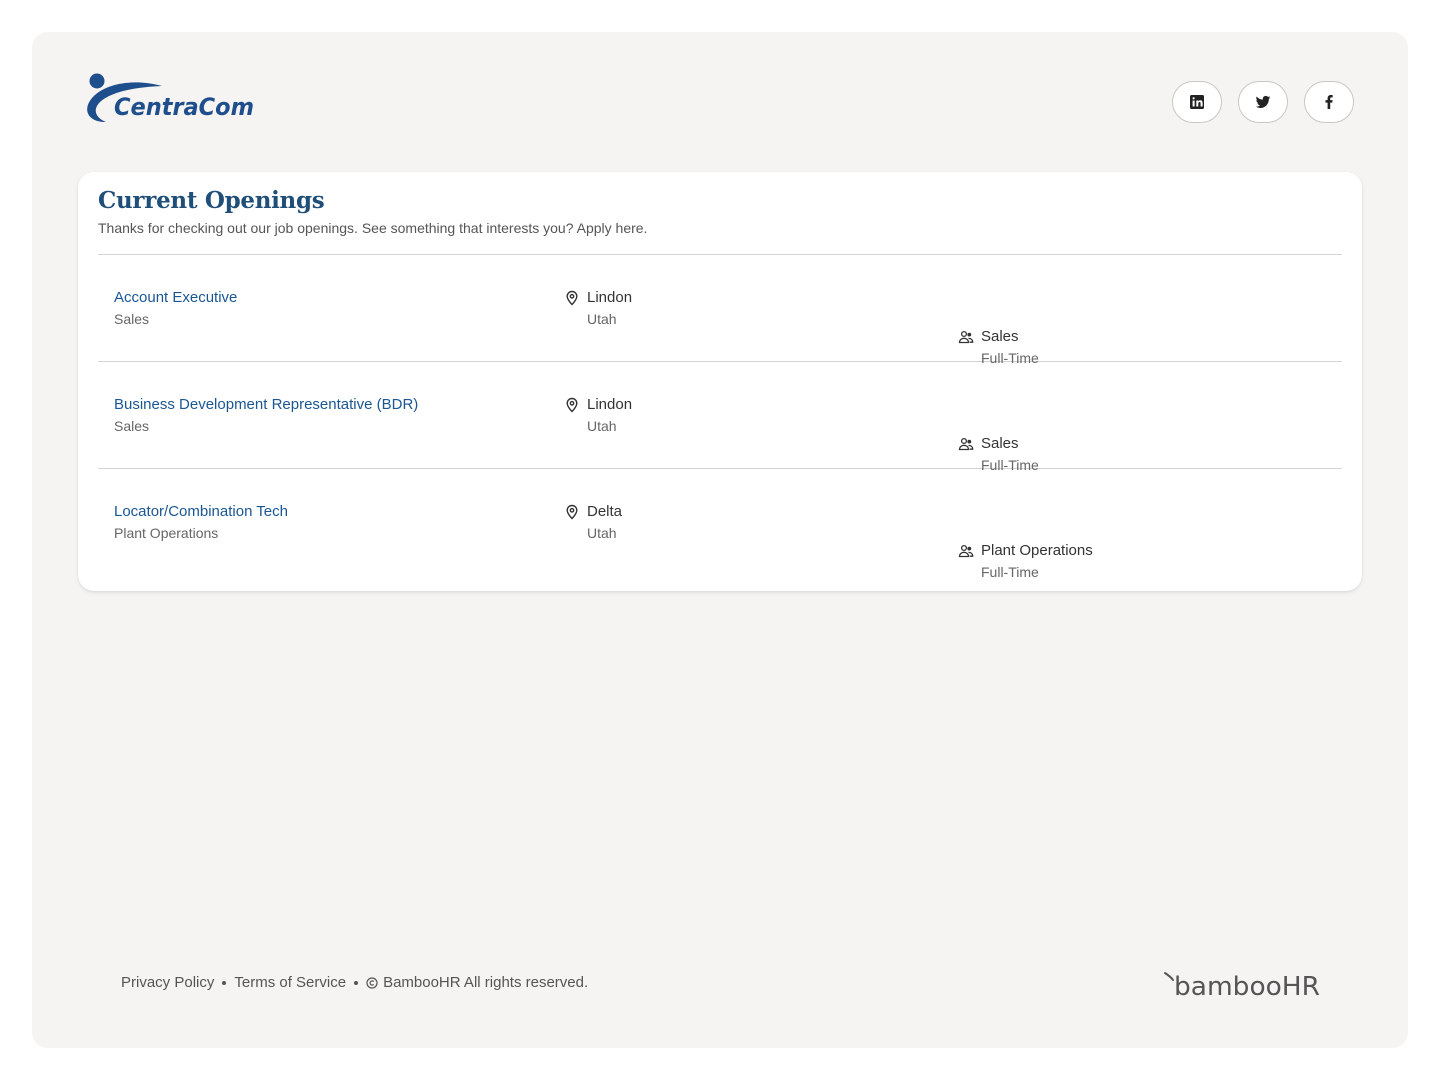  I want to click on page-header: CentraCom, so click(720, 102).